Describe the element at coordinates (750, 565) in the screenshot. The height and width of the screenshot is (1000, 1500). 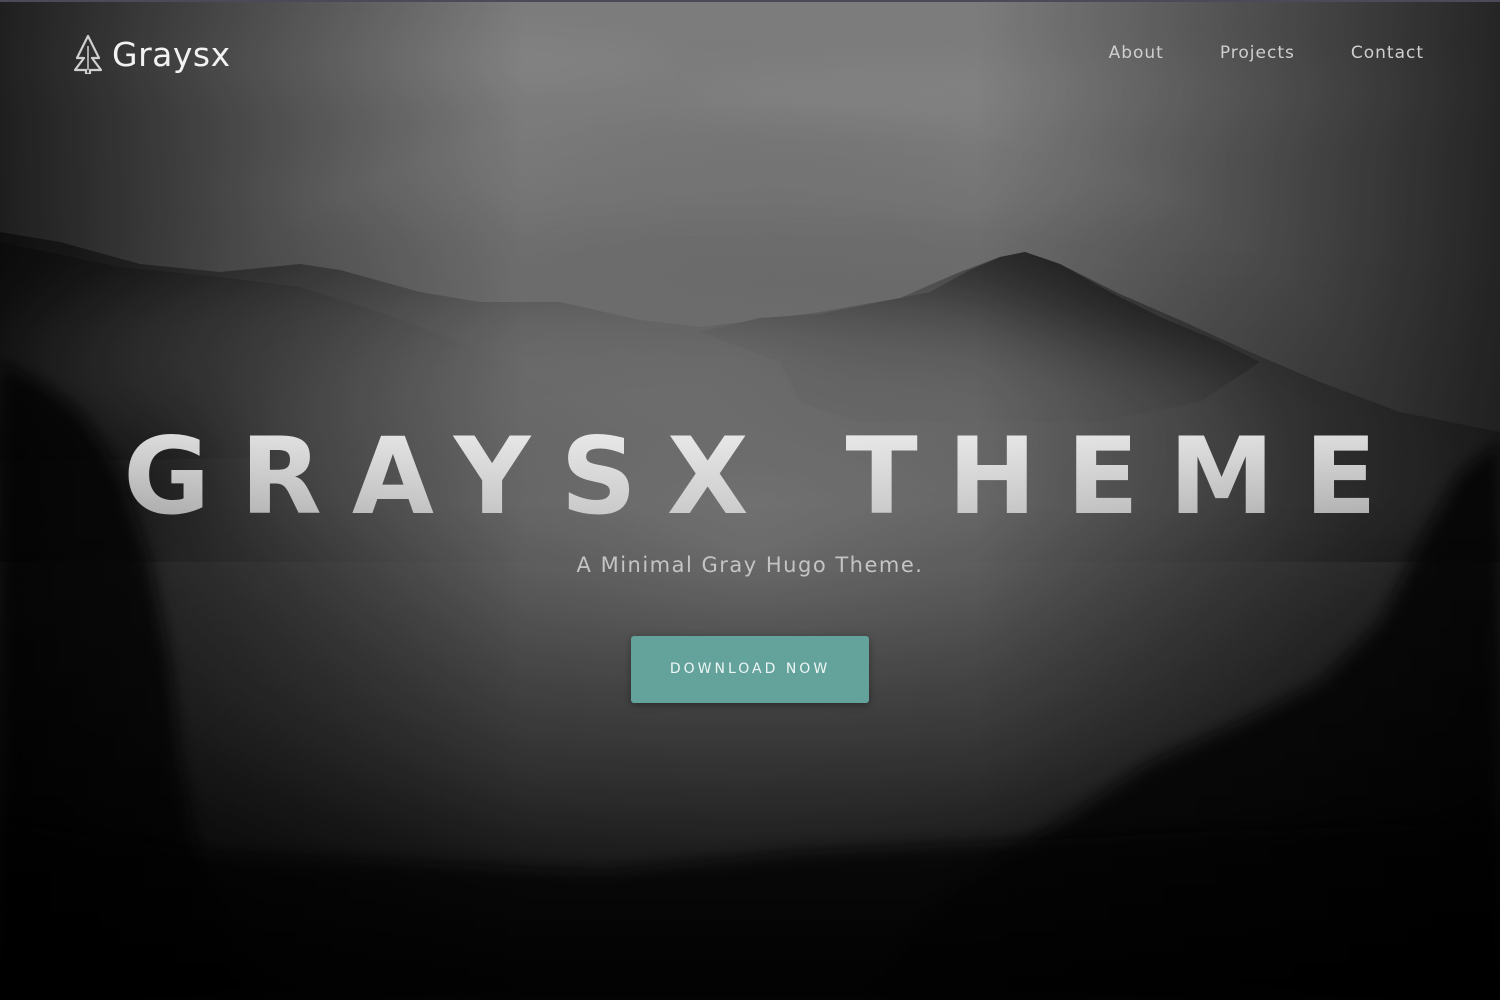
I see `hero-subtitle: A Minimal Gray Hugo Theme.` at that location.